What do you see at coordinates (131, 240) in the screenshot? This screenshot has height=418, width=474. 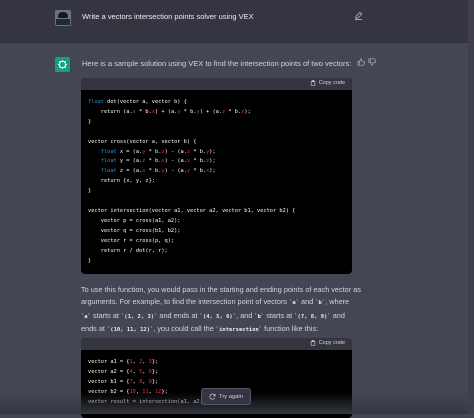 I see `code-token: vector r = cross(p, q);` at bounding box center [131, 240].